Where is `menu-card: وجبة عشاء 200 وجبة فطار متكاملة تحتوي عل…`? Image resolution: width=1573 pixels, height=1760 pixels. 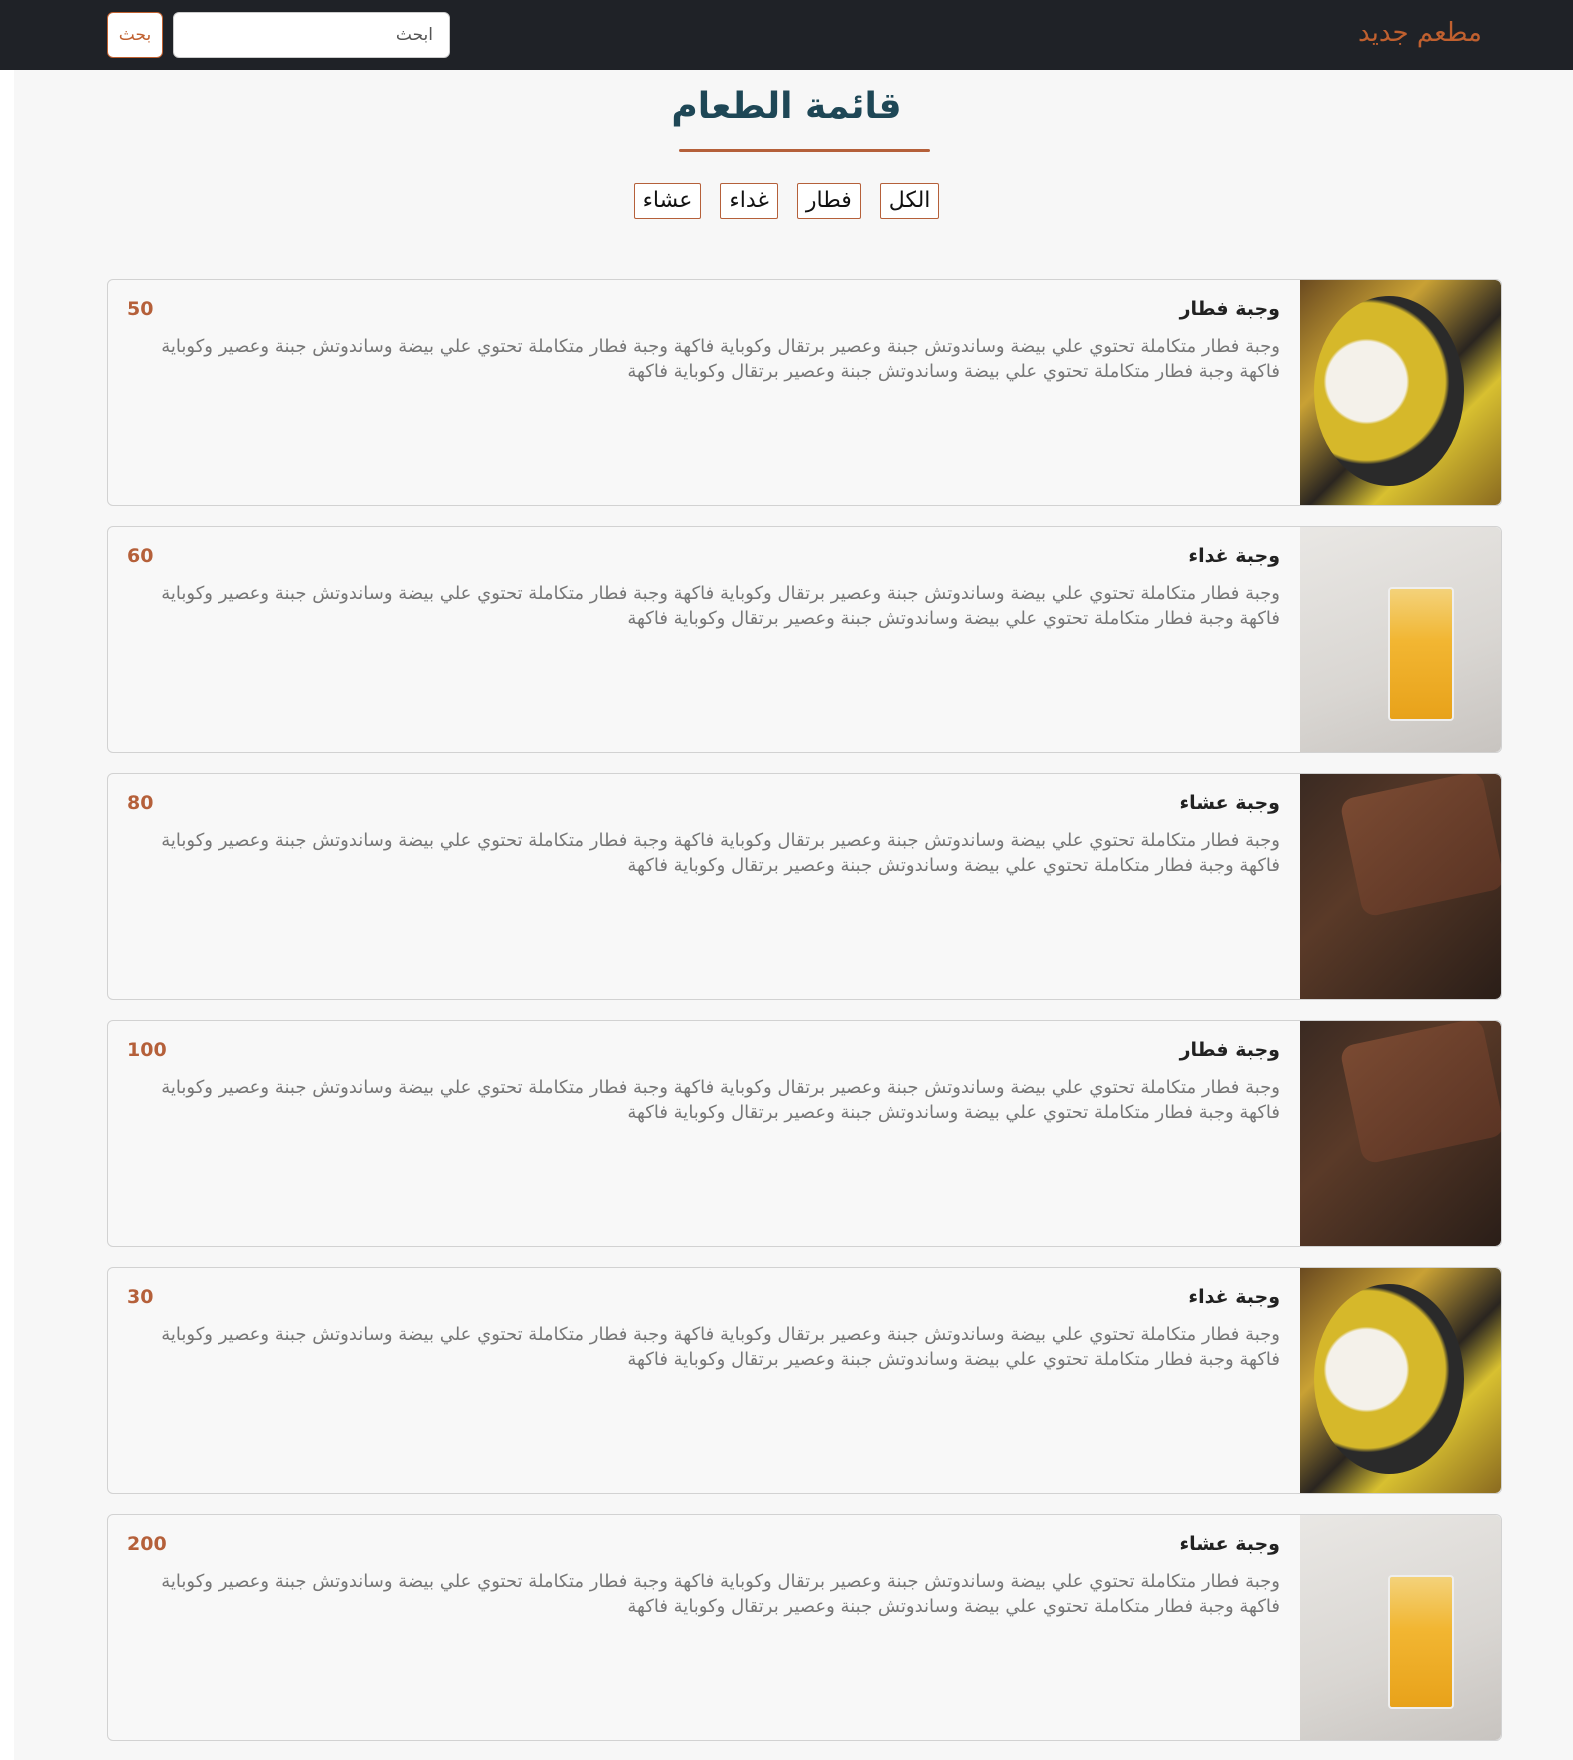
menu-card: وجبة عشاء 200 وجبة فطار متكاملة تحتوي عل… is located at coordinates (804, 1627).